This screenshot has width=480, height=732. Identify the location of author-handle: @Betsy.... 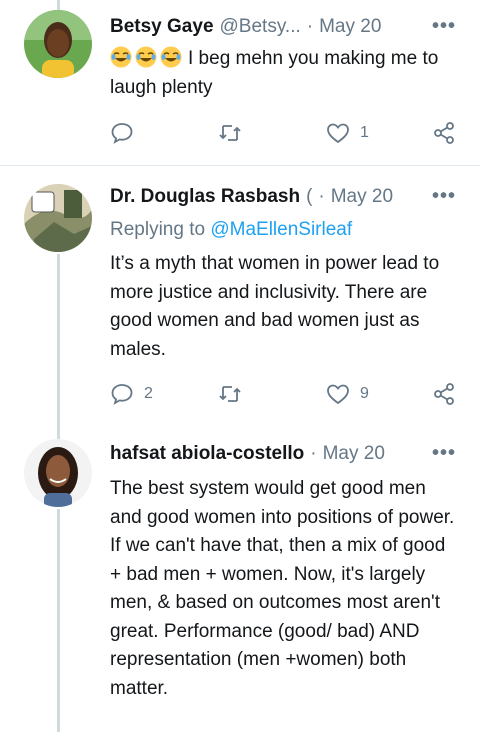
(260, 27).